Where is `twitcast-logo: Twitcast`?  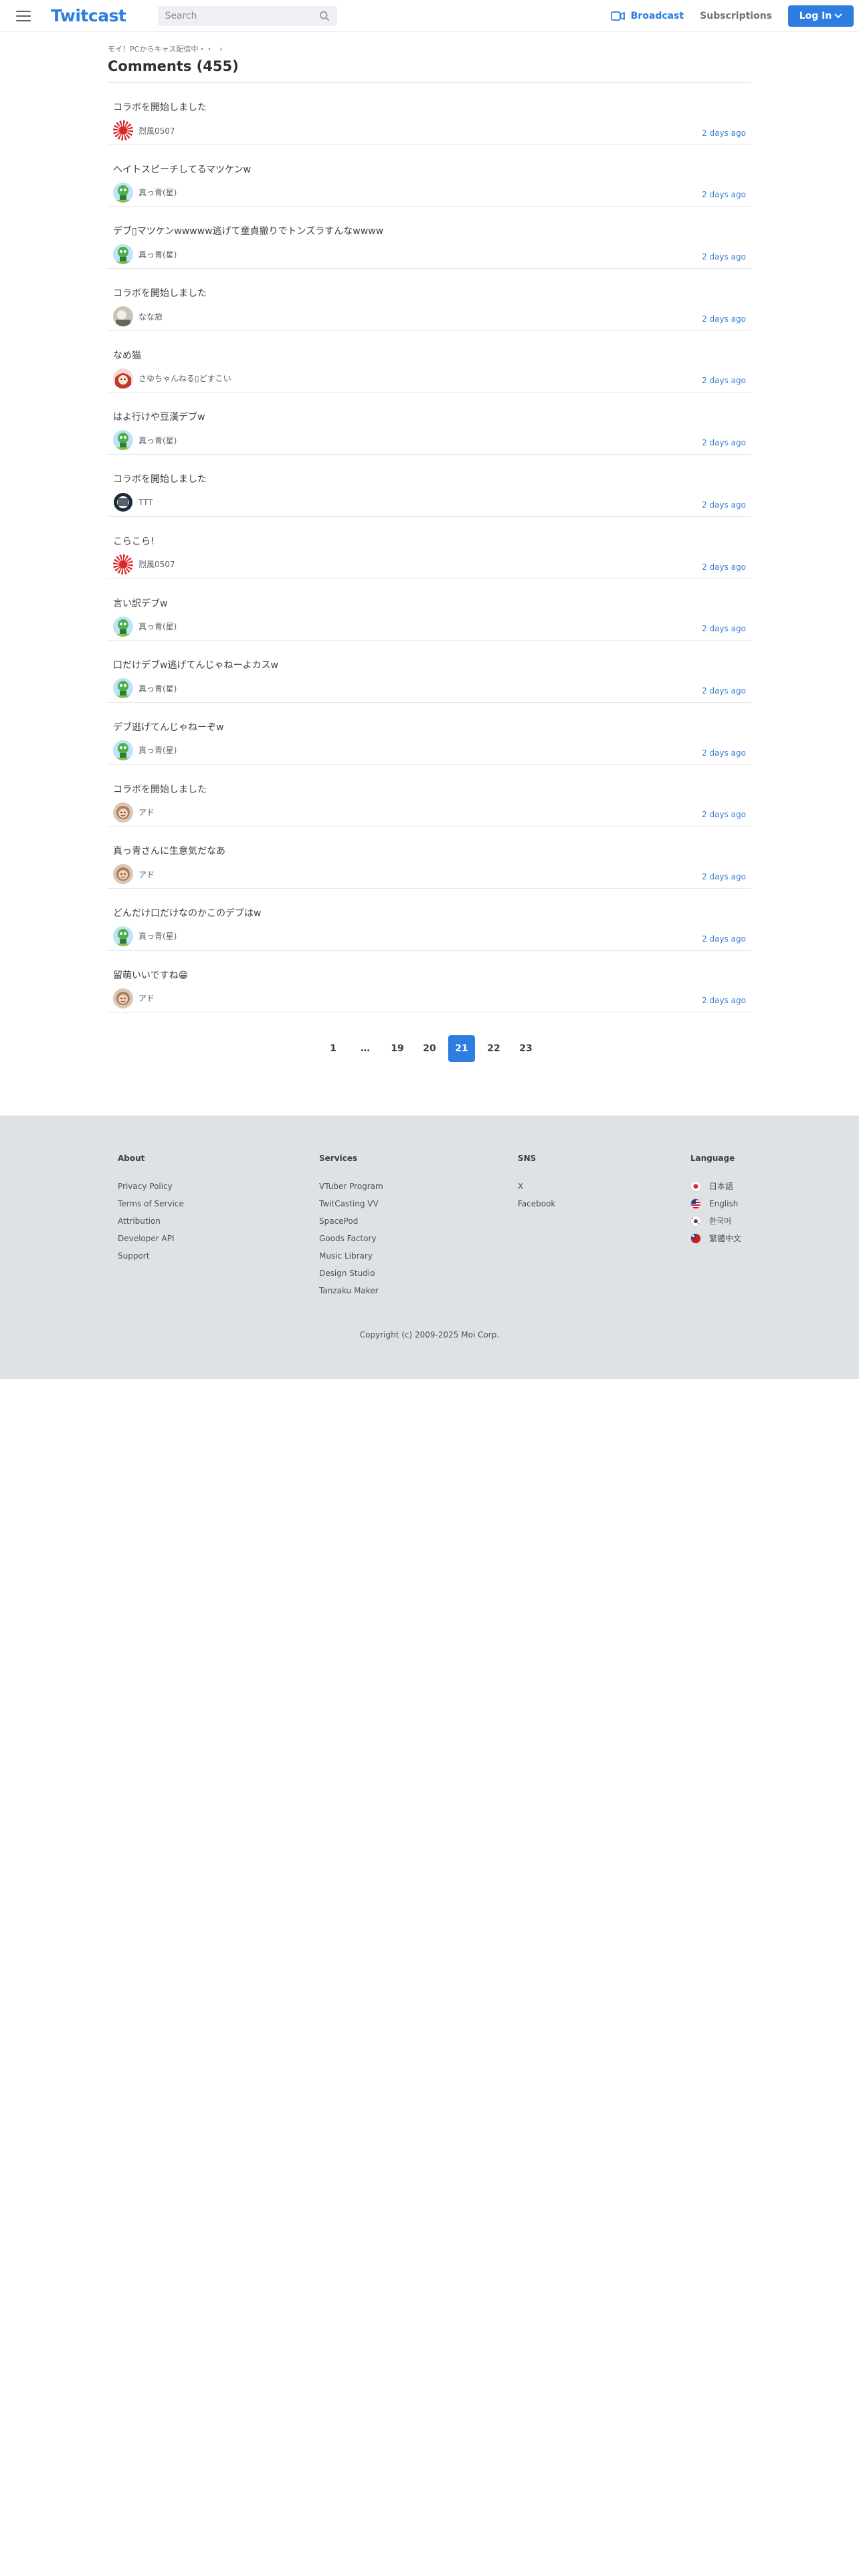
twitcast-logo: Twitcast is located at coordinates (88, 15).